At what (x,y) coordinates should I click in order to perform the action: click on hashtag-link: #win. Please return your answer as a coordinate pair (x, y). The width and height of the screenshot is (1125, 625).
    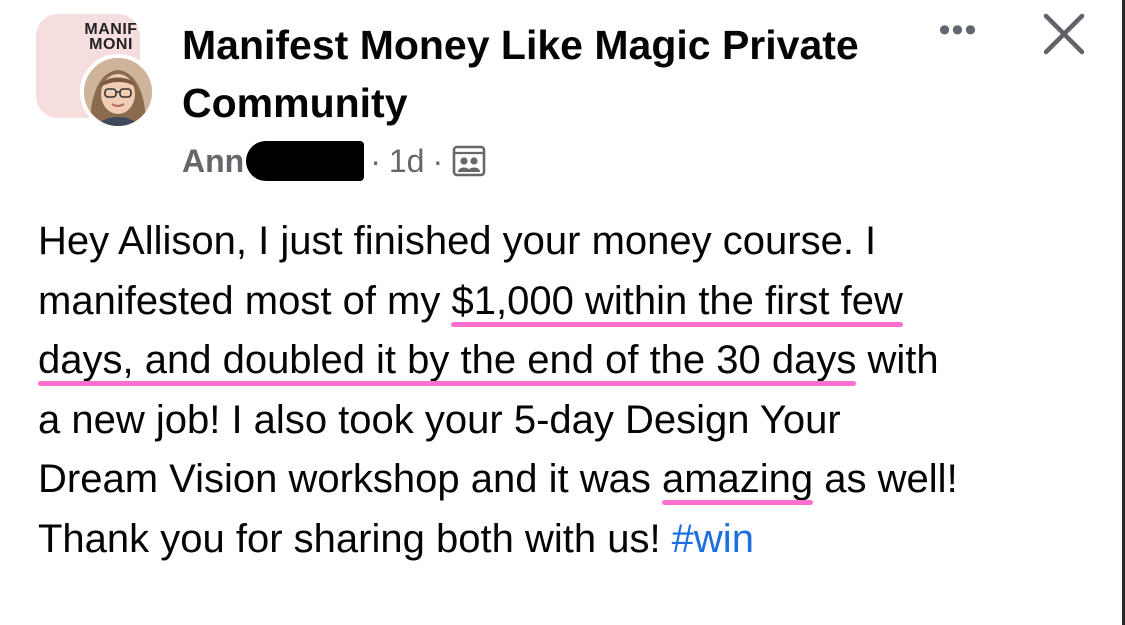
    Looking at the image, I should click on (713, 539).